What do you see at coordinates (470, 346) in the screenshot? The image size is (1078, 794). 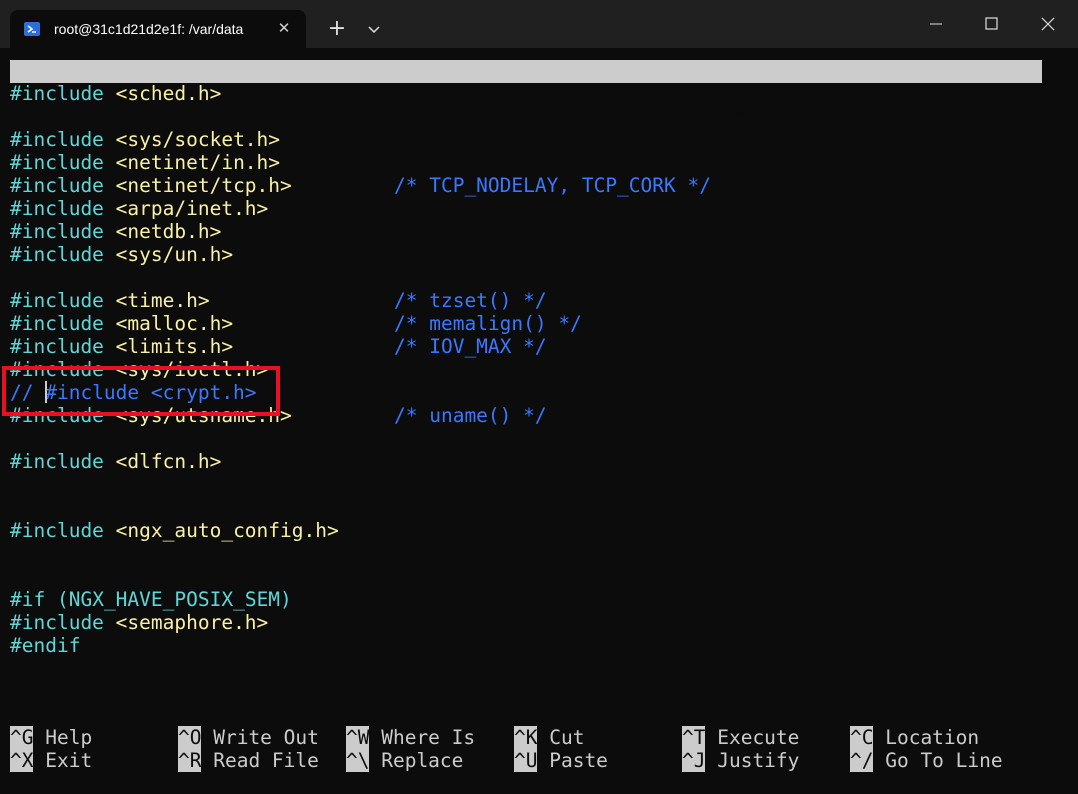 I see `inline-comment: /* IOV_MAX */` at bounding box center [470, 346].